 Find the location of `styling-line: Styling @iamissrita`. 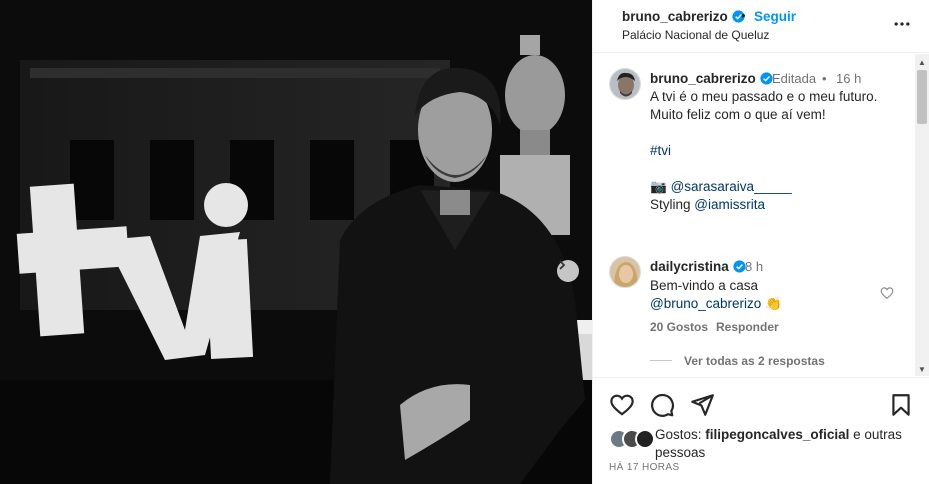

styling-line: Styling @iamissrita is located at coordinates (707, 205).